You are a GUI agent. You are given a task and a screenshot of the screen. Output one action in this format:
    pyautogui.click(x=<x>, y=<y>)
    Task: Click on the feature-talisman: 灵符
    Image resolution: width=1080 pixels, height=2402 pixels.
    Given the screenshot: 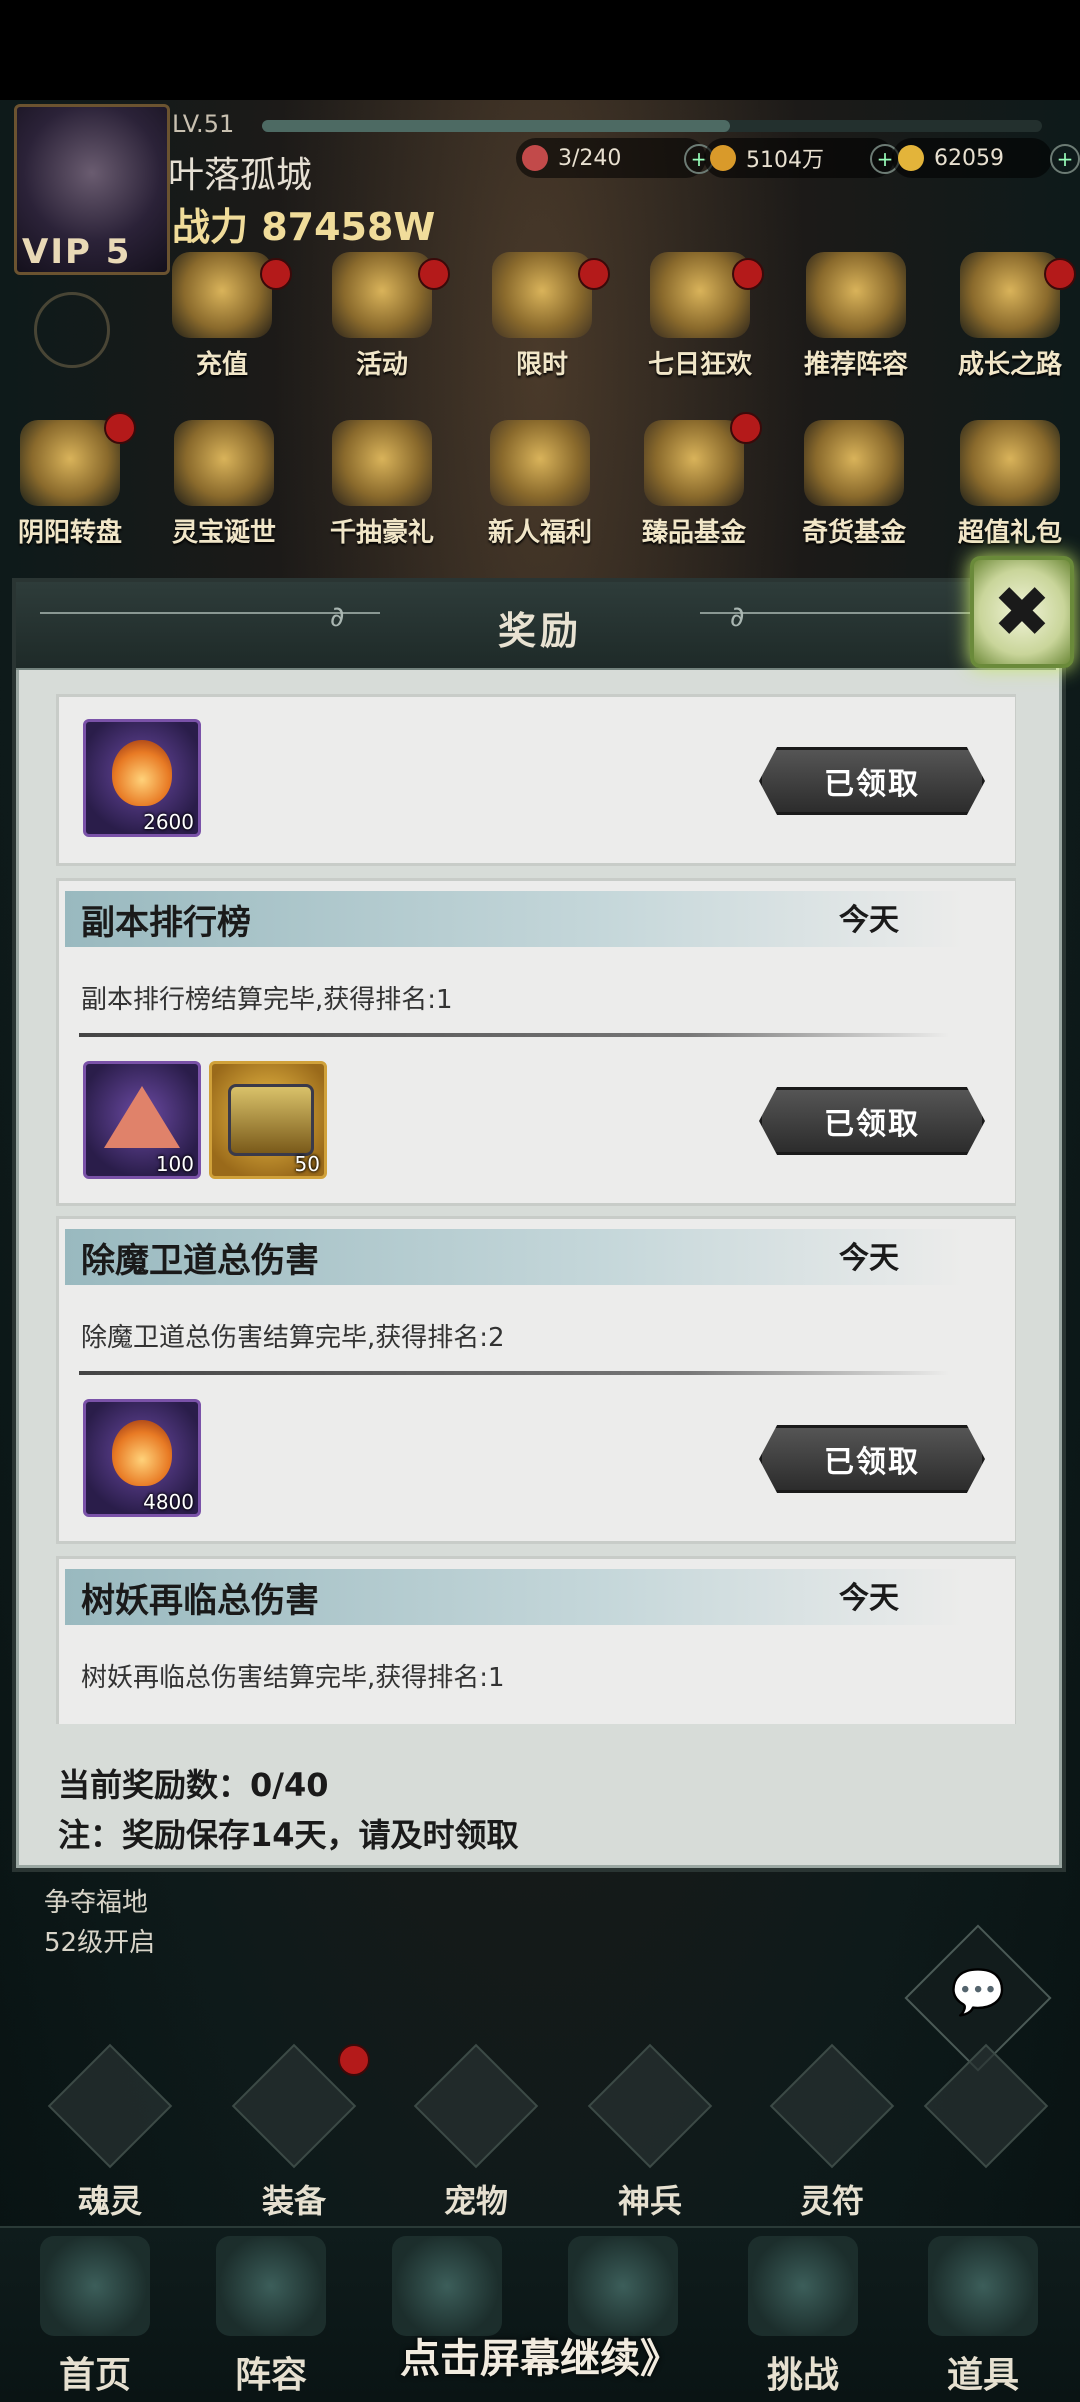 What is the action you would take?
    pyautogui.click(x=832, y=2132)
    